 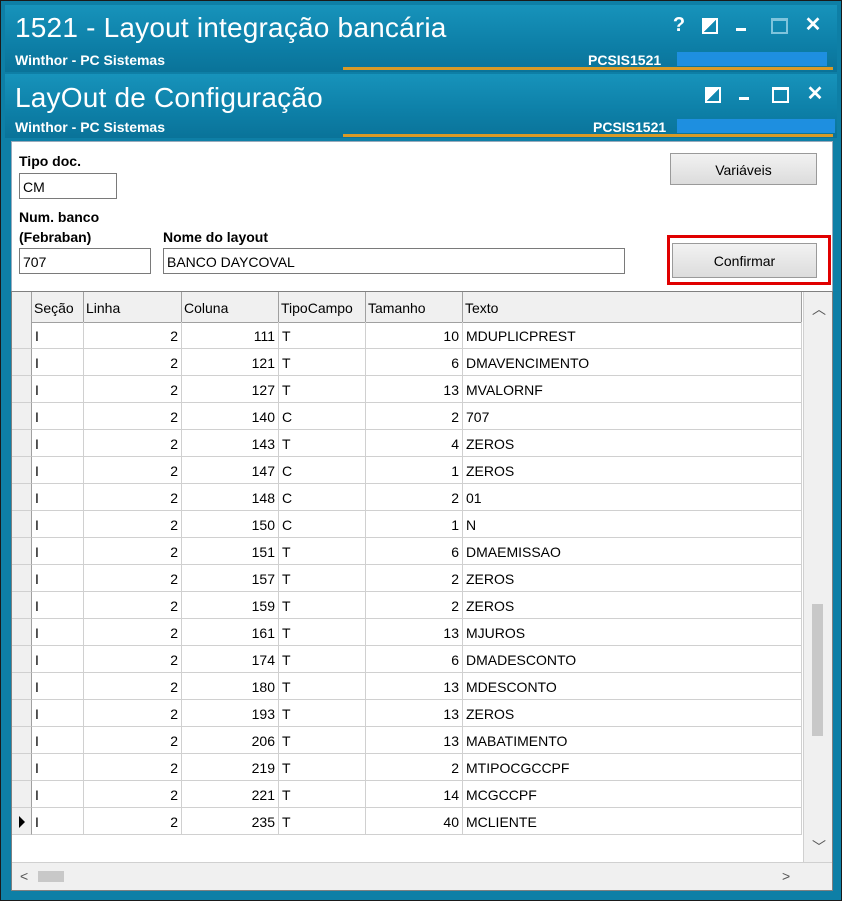 I want to click on minimize-icon, so click(x=741, y=25).